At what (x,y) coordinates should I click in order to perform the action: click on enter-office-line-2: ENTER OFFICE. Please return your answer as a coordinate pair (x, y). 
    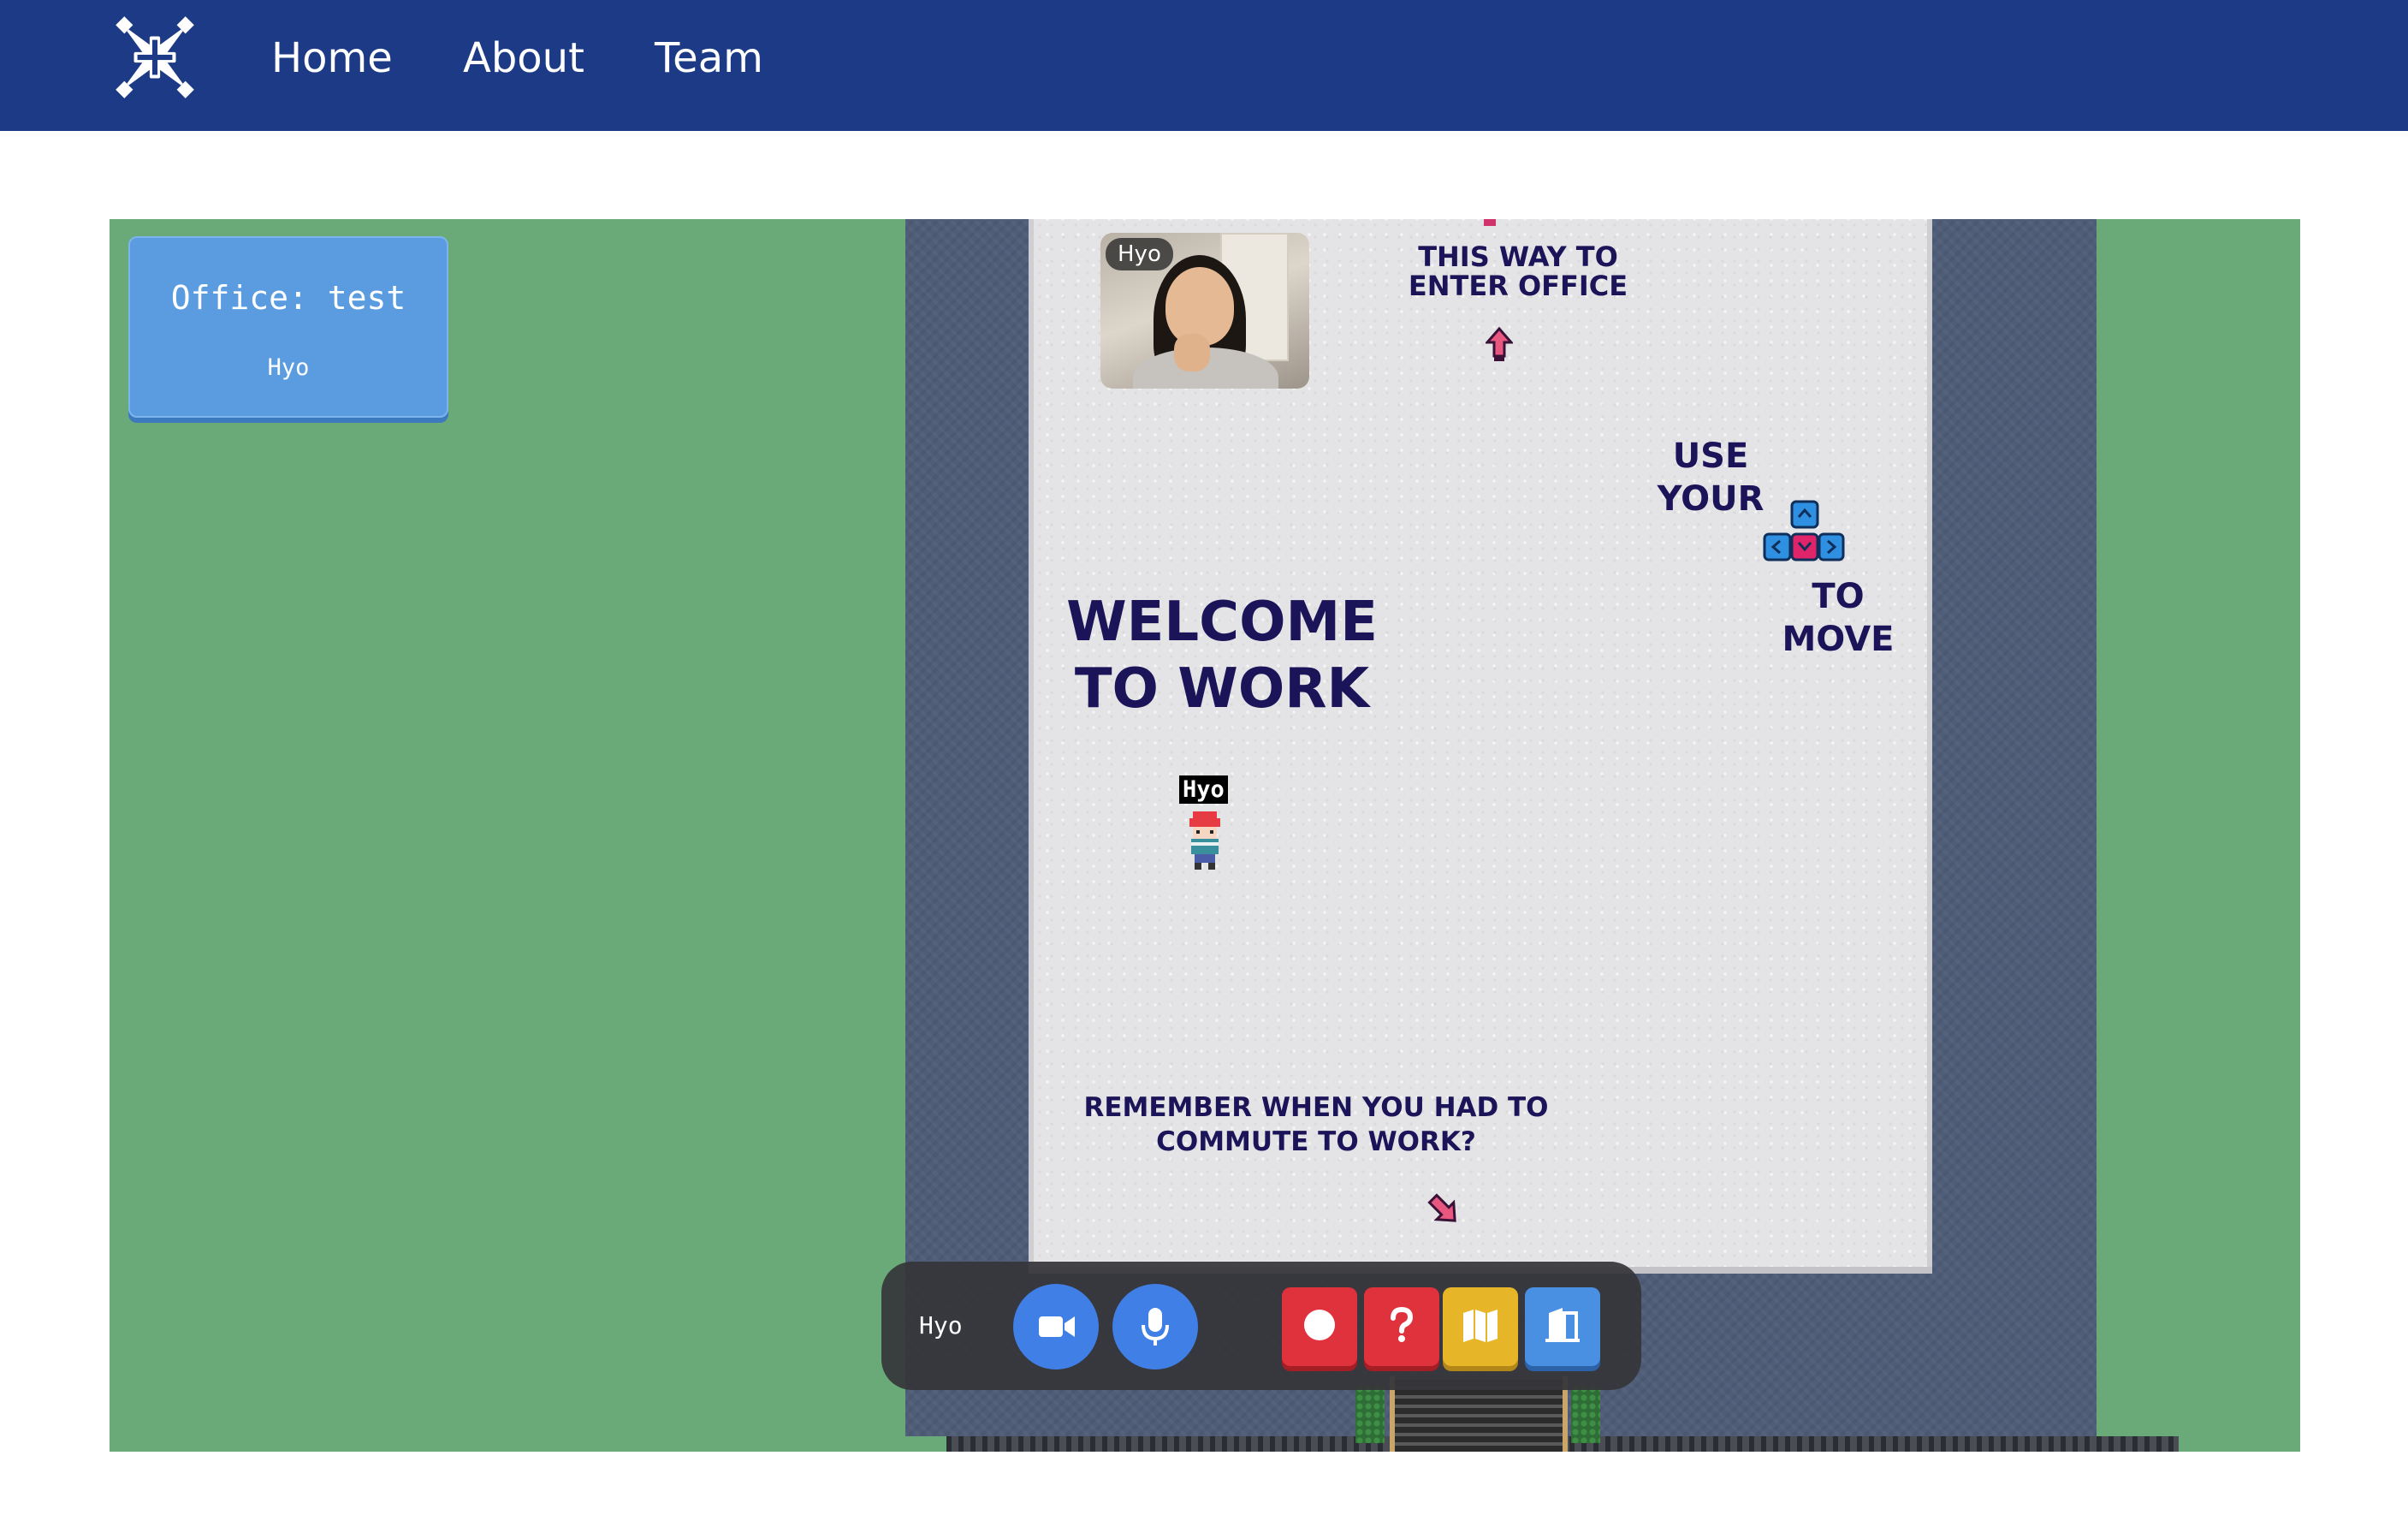
    Looking at the image, I should click on (1518, 285).